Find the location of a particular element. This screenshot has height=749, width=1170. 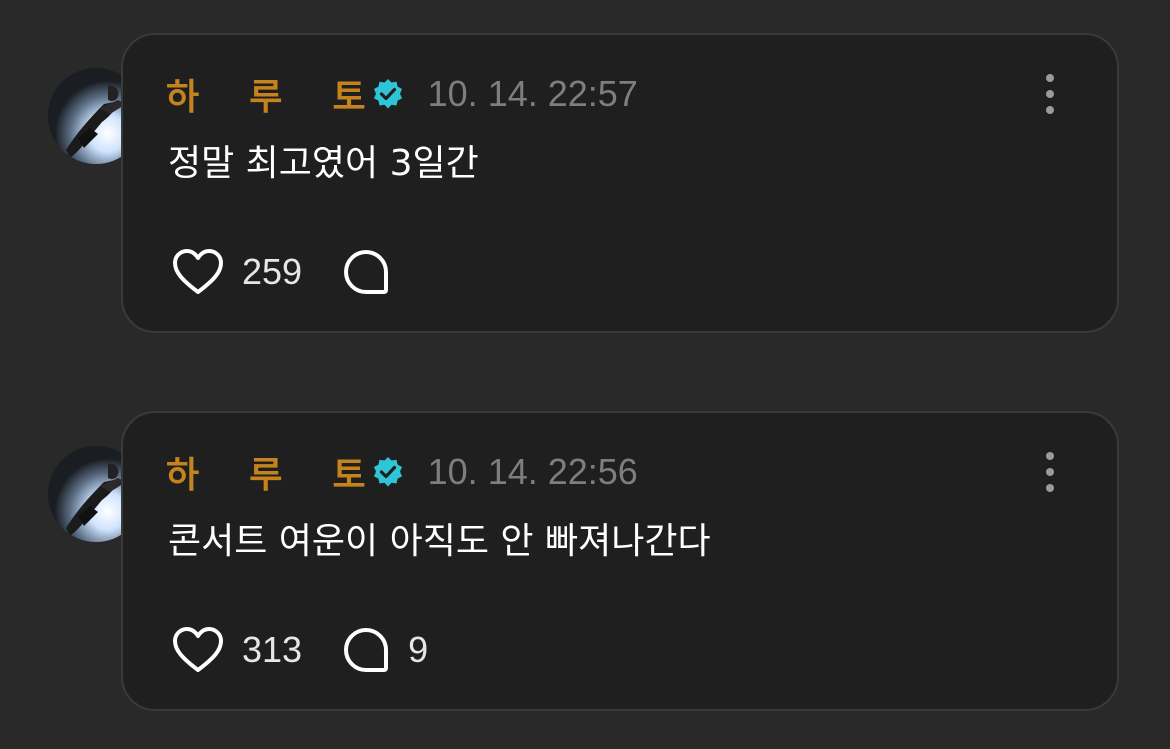

comment-header: 하 루 토 10. 14. 22:57 is located at coordinates (402, 95).